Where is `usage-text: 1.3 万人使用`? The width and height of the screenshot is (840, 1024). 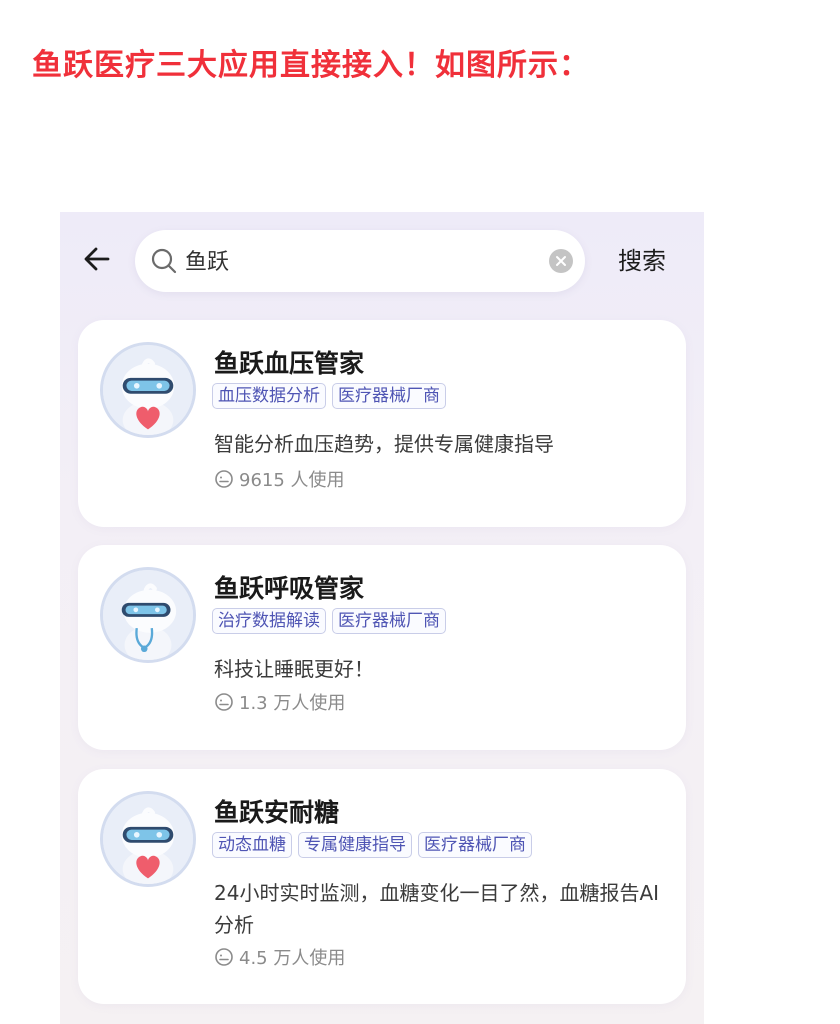 usage-text: 1.3 万人使用 is located at coordinates (292, 703).